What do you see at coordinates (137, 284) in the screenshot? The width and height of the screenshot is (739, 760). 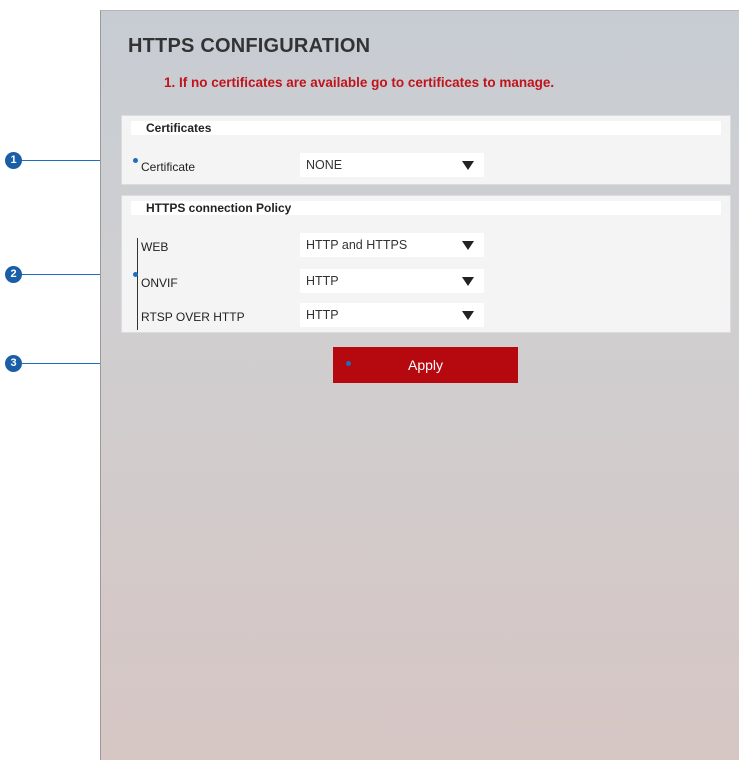 I see `policy-bracket` at bounding box center [137, 284].